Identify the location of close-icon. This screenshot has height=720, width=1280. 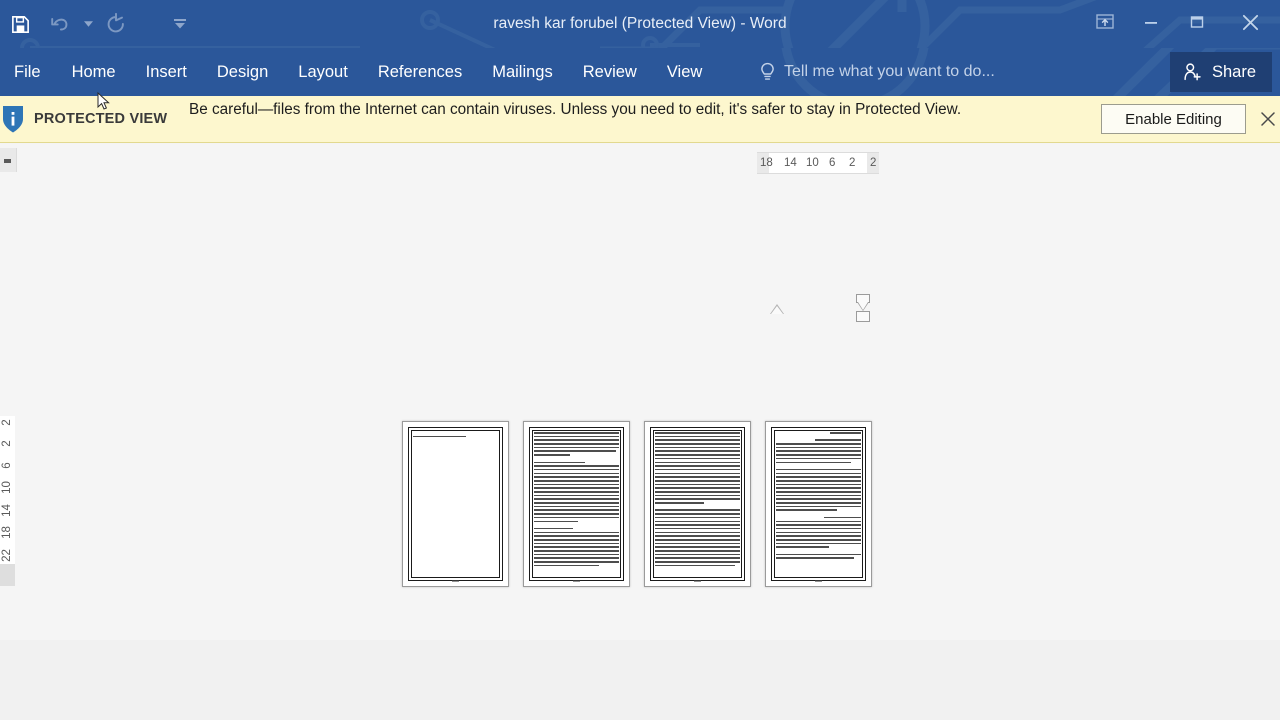
(1250, 22).